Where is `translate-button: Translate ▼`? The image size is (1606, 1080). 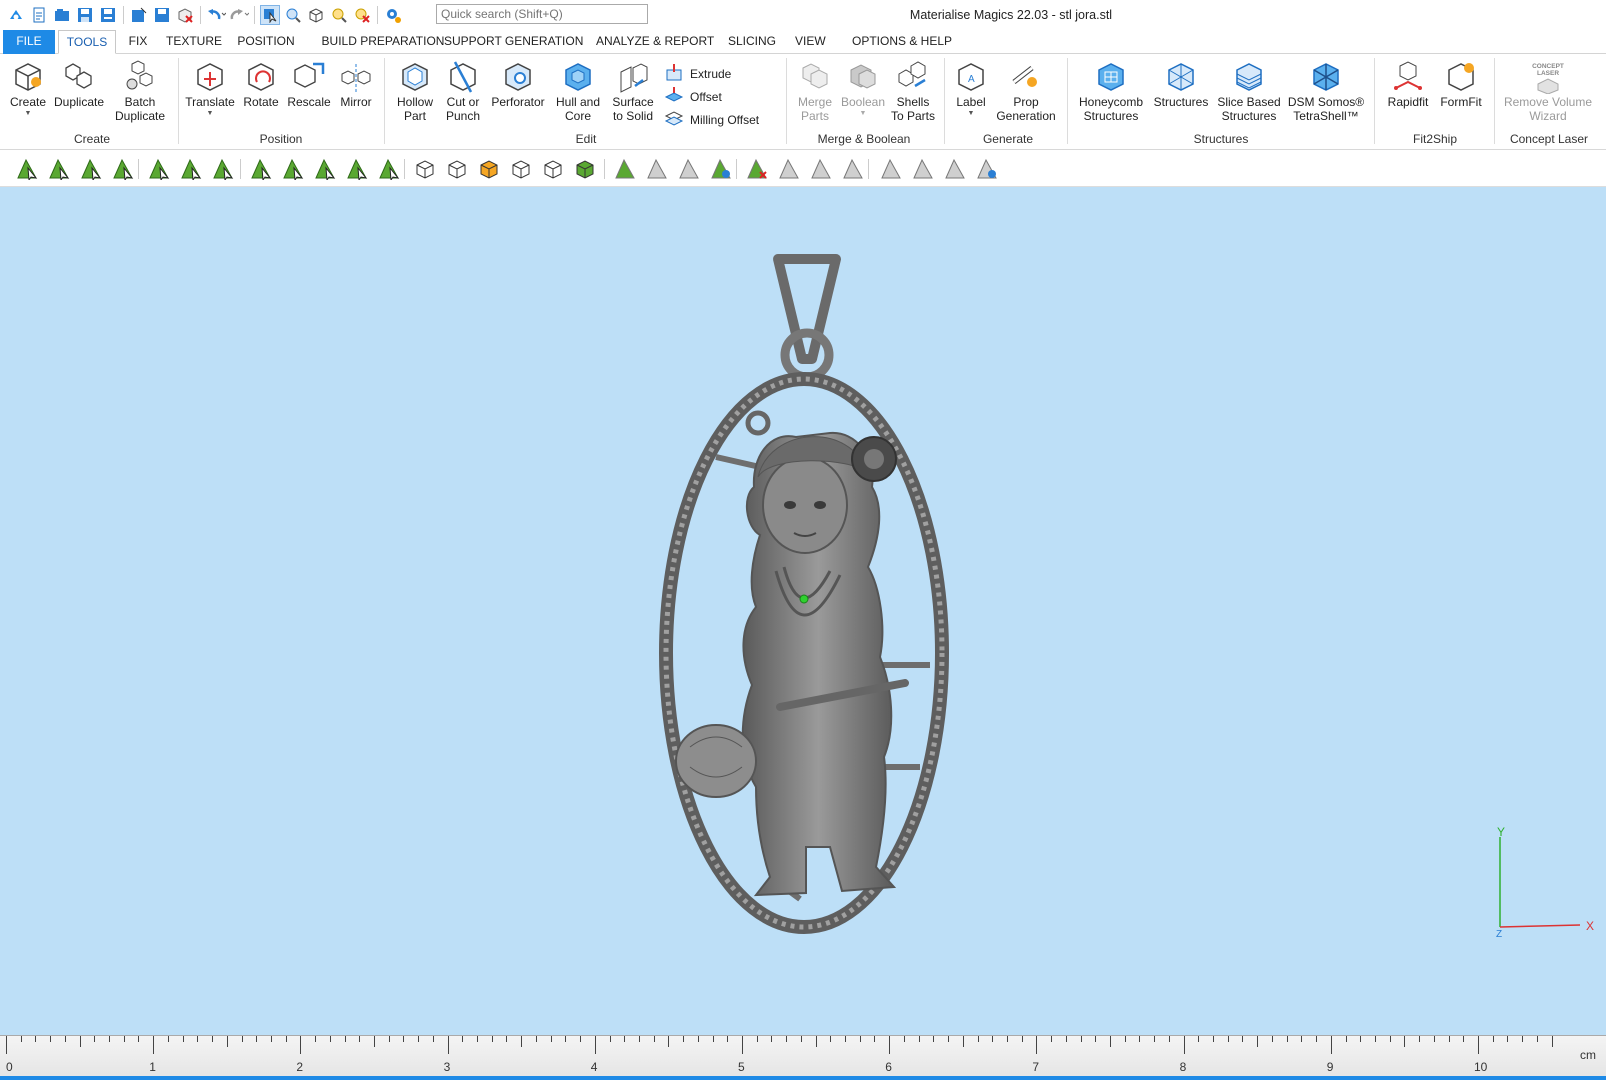 translate-button: Translate ▼ is located at coordinates (210, 87).